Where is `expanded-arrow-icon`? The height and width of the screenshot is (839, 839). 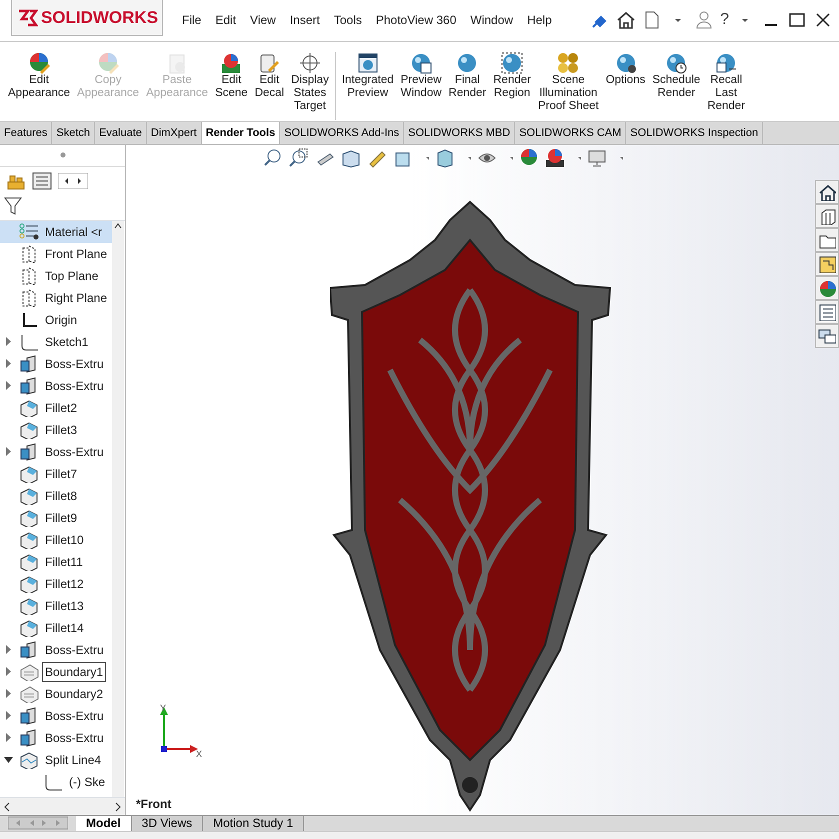 expanded-arrow-icon is located at coordinates (8, 759).